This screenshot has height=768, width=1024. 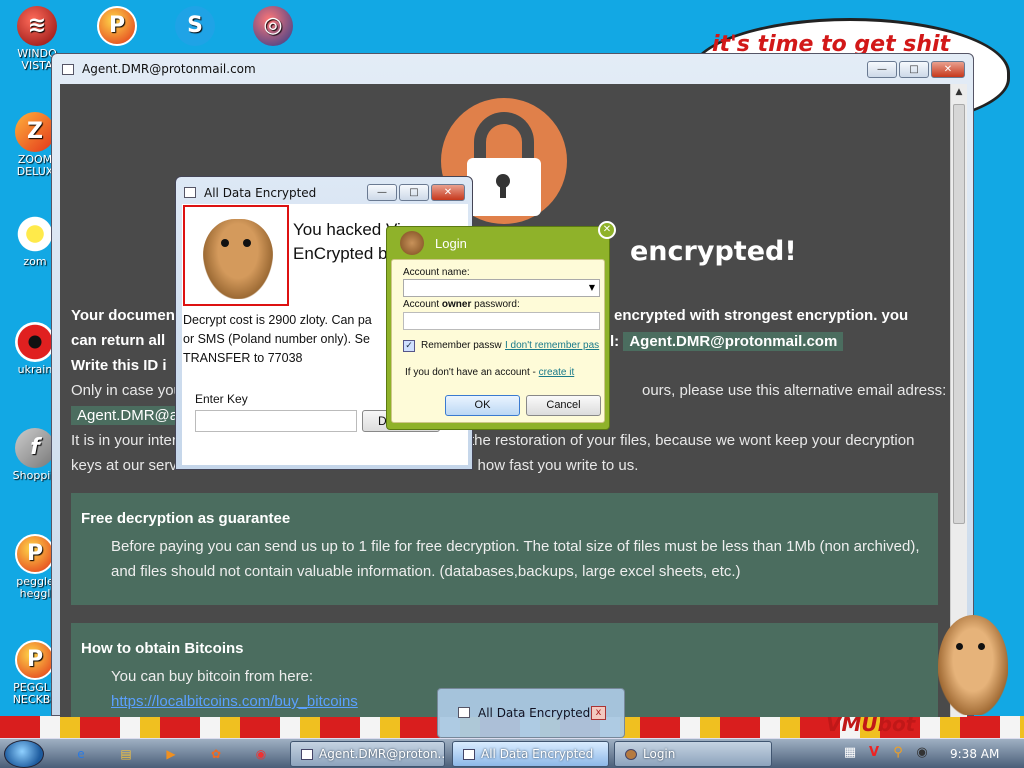 I want to click on ransom-line-4-start: Only in case you, so click(x=126, y=390).